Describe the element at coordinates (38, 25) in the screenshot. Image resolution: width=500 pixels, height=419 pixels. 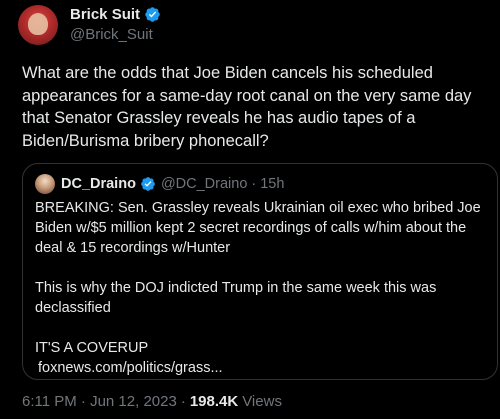
I see `avatar` at that location.